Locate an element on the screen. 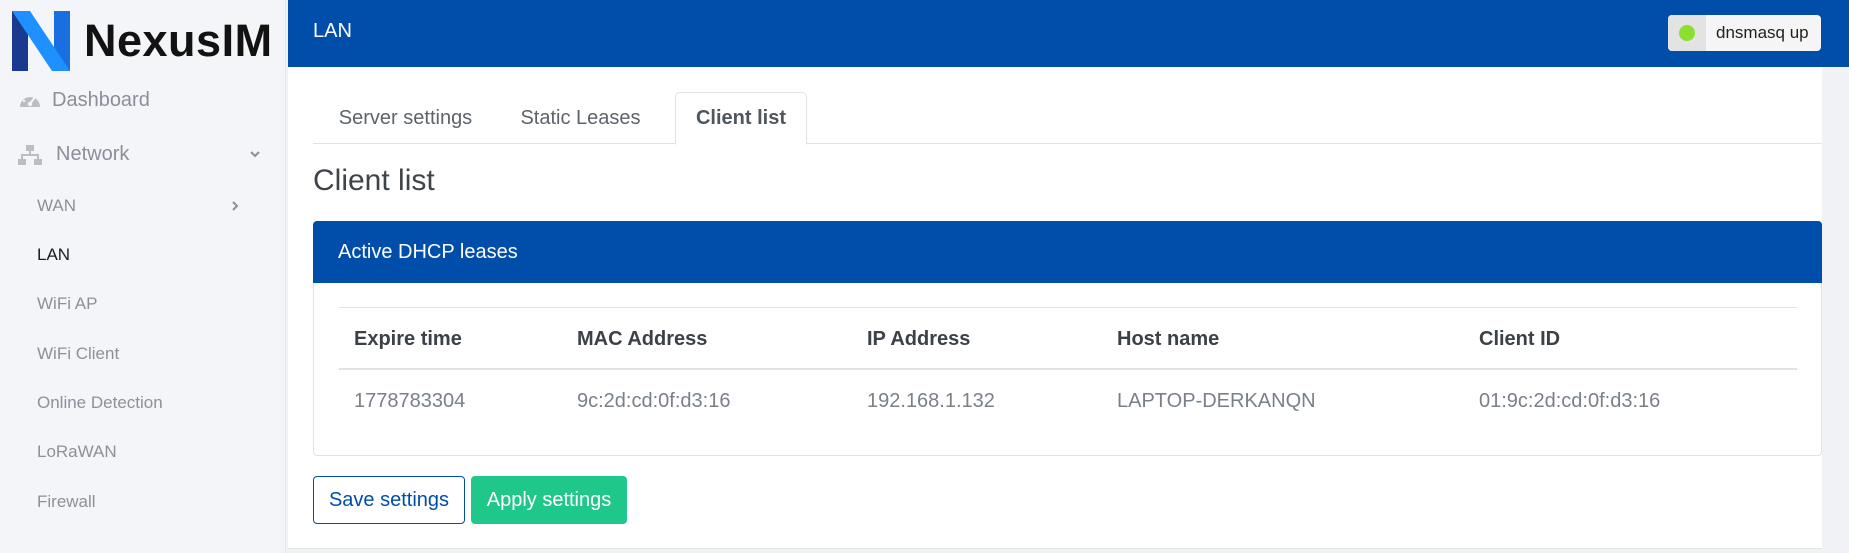 Image resolution: width=1849 pixels, height=553 pixels. sidebar-item-label: Online Detection is located at coordinates (100, 402).